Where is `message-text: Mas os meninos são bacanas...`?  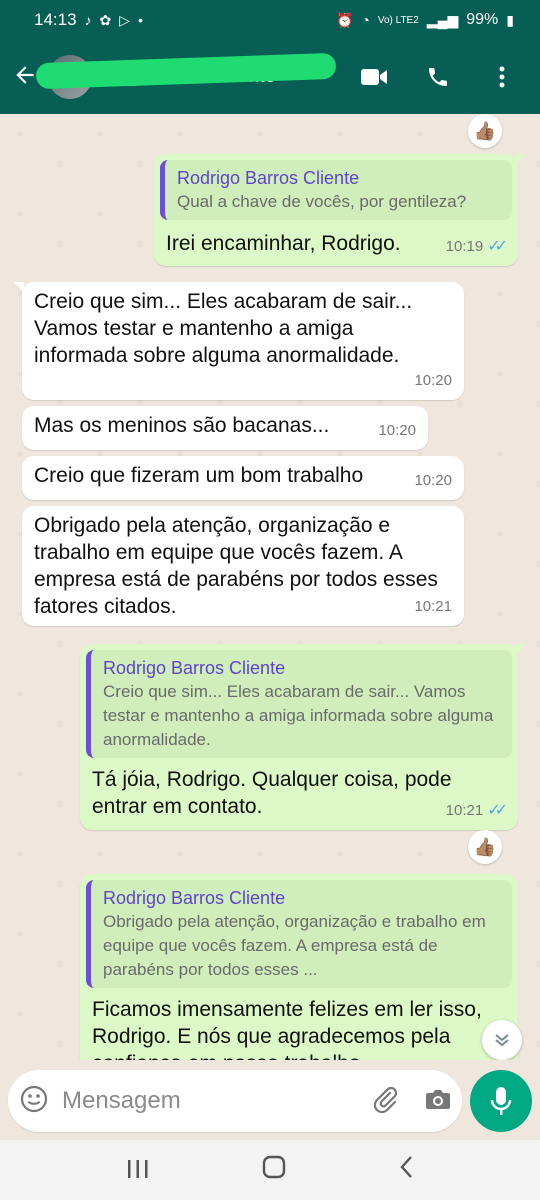 message-text: Mas os meninos são bacanas... is located at coordinates (182, 425).